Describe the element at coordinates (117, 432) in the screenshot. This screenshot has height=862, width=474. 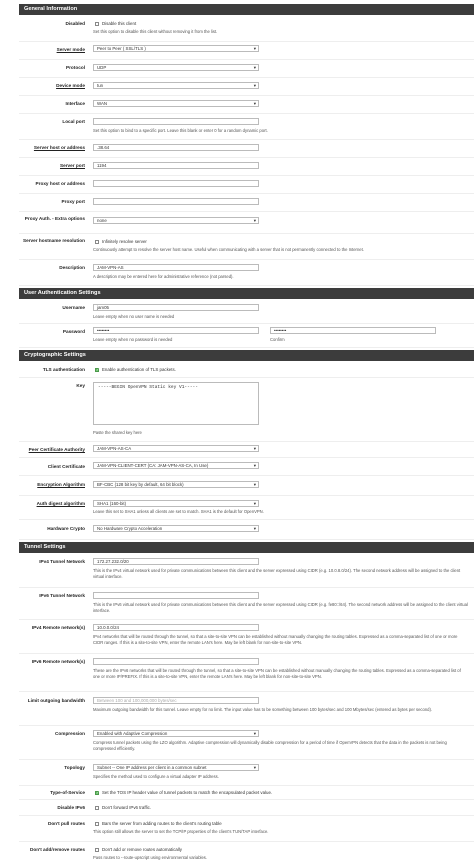
I see `key-help: Paste the shared key here` at that location.